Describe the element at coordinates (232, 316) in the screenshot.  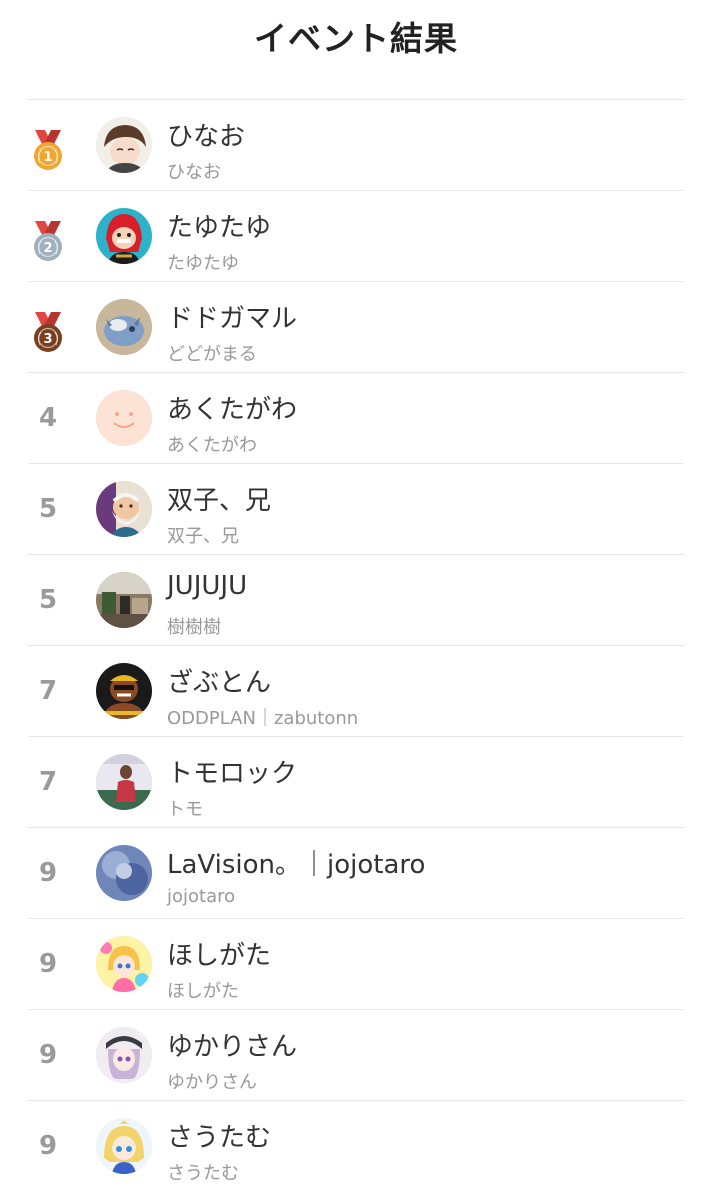
I see `display-name: ドドガマル` at that location.